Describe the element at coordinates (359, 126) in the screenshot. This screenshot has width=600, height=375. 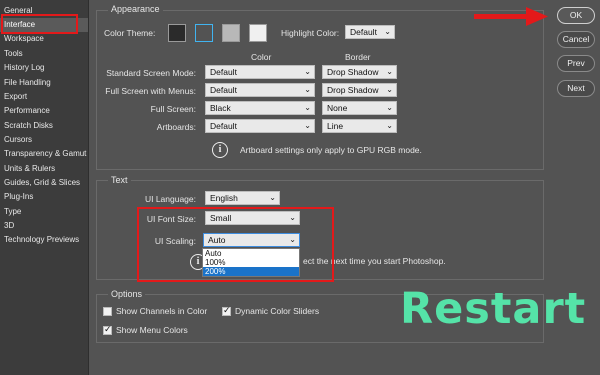
I see `artboards-border-select: Line ⌄` at that location.